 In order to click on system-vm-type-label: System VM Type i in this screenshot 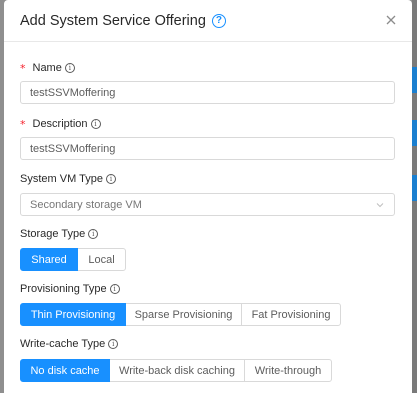, I will do `click(68, 179)`.